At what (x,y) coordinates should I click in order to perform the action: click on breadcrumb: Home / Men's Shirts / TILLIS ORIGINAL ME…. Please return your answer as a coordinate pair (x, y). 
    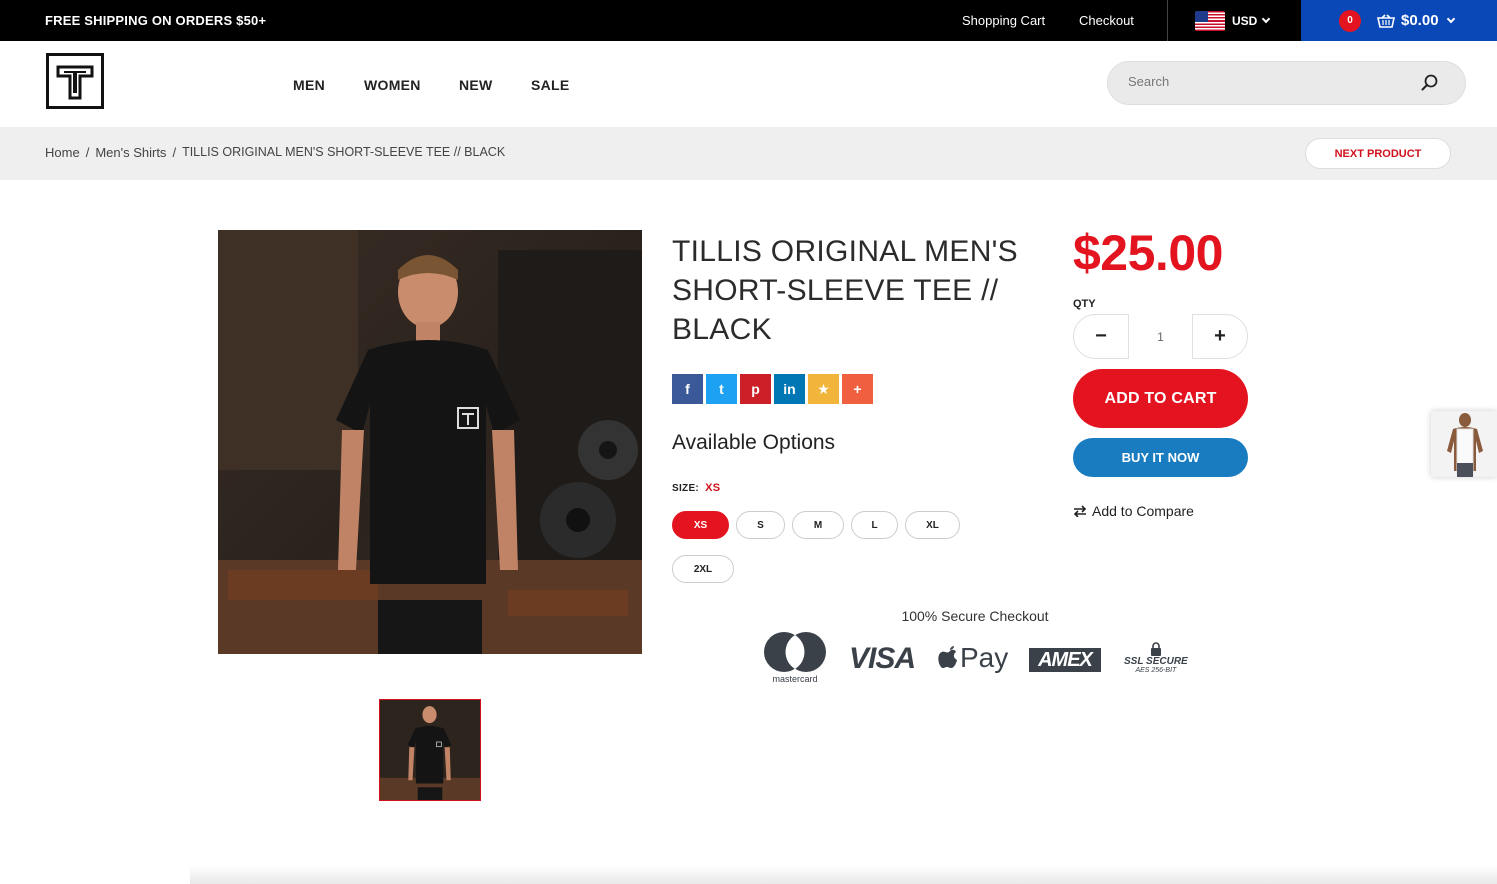
    Looking at the image, I should click on (748, 153).